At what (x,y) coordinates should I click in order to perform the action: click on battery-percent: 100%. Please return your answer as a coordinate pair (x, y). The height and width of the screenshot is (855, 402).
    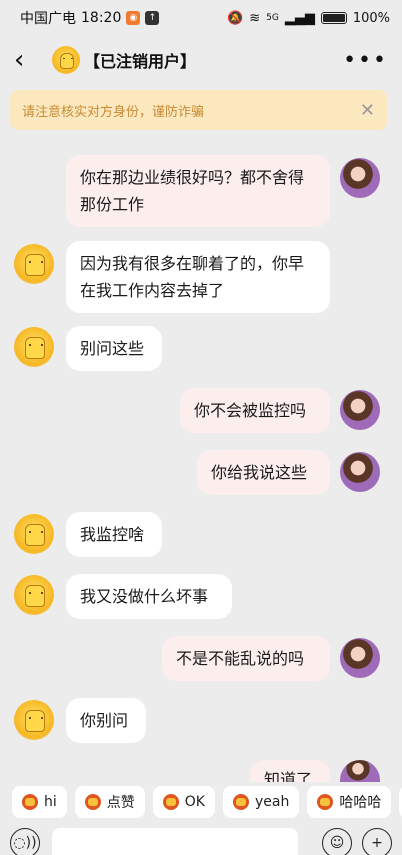
    Looking at the image, I should click on (371, 18).